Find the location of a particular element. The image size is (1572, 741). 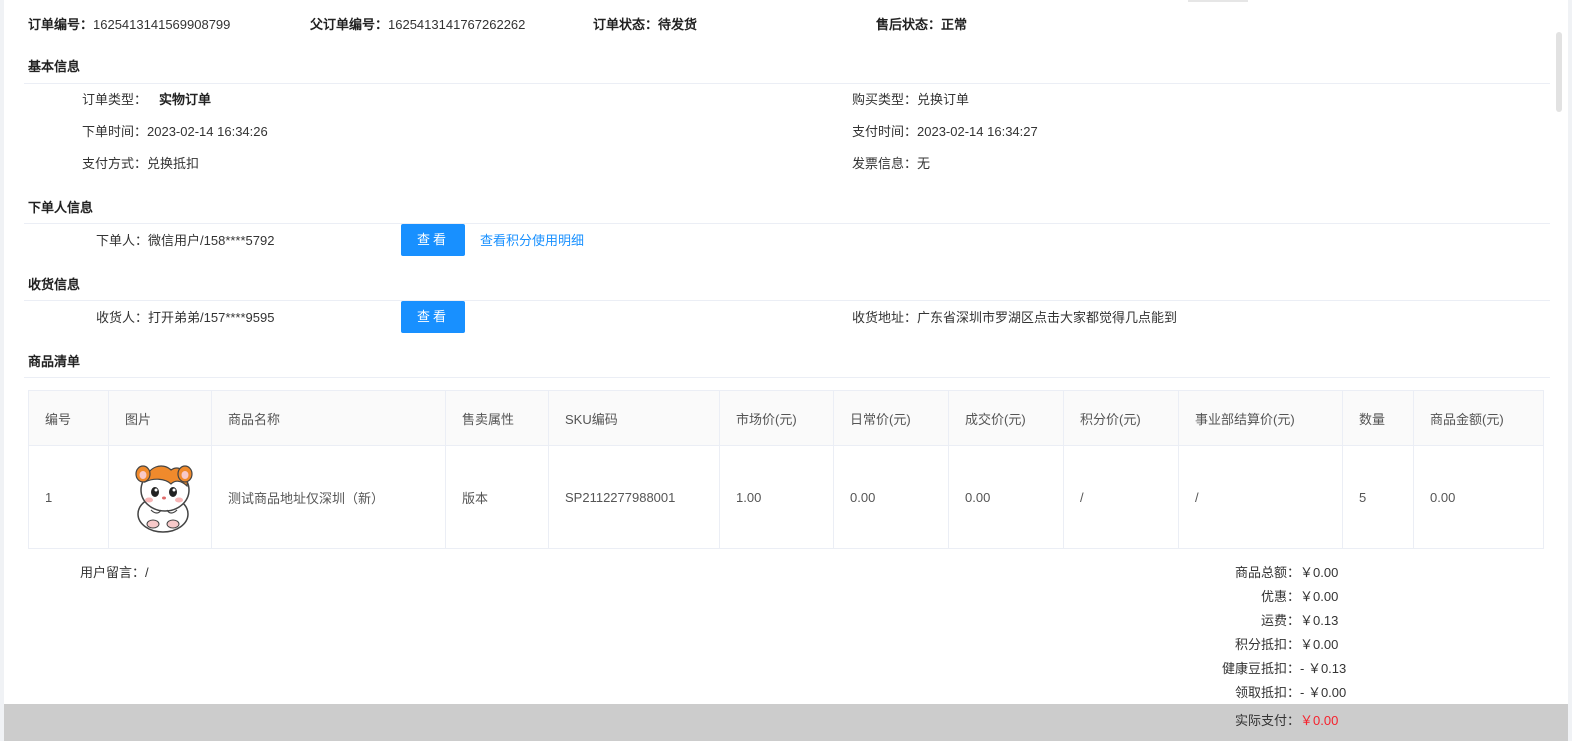

bean-deduct-value: - ￥0.13 is located at coordinates (1323, 668).